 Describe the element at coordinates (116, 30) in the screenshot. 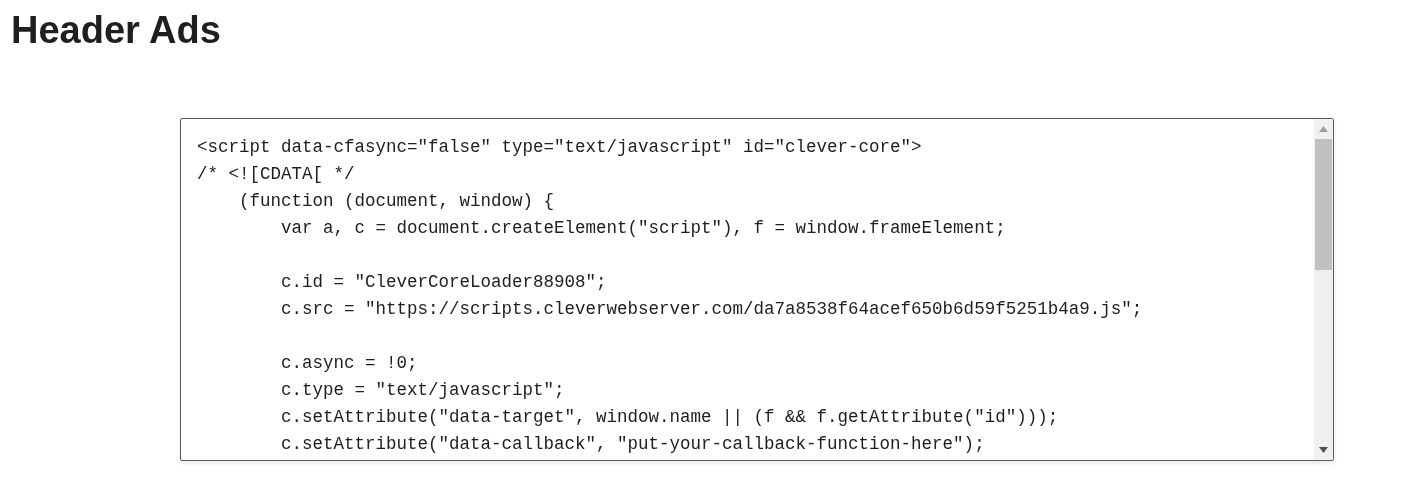

I see `page-heading: Header Ads` at that location.